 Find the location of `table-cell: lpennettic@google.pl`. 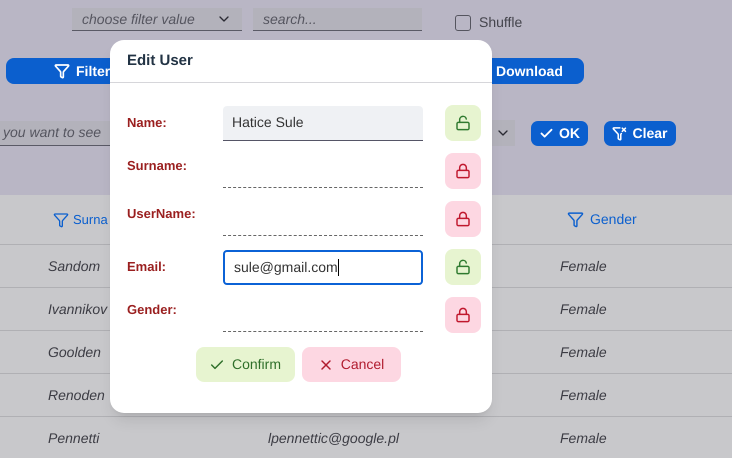

table-cell: lpennettic@google.pl is located at coordinates (333, 438).